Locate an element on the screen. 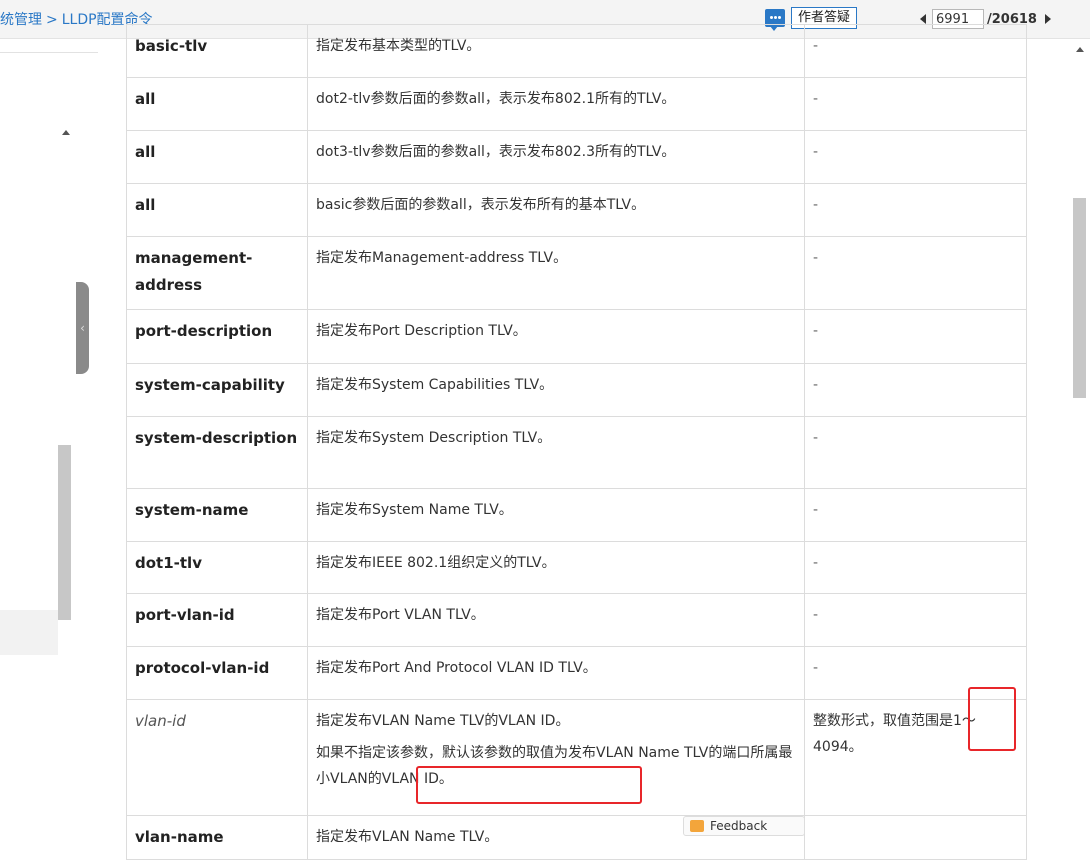  table-row: port-vlan-id 指定发布Port VLAN TLV。 - is located at coordinates (576, 620).